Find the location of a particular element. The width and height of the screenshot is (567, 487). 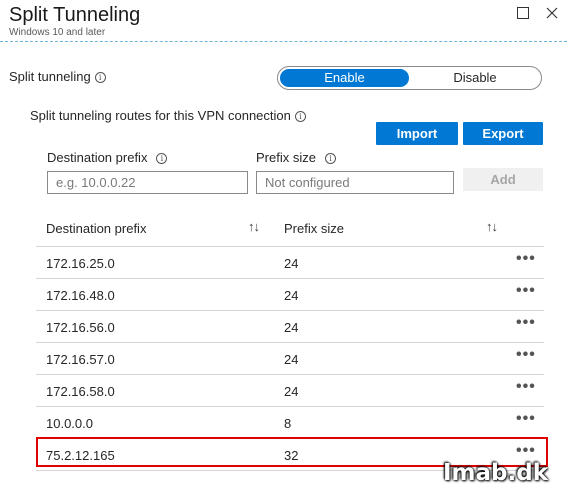

table-row: 10.0.0.0 8 ••• is located at coordinates (290, 423).